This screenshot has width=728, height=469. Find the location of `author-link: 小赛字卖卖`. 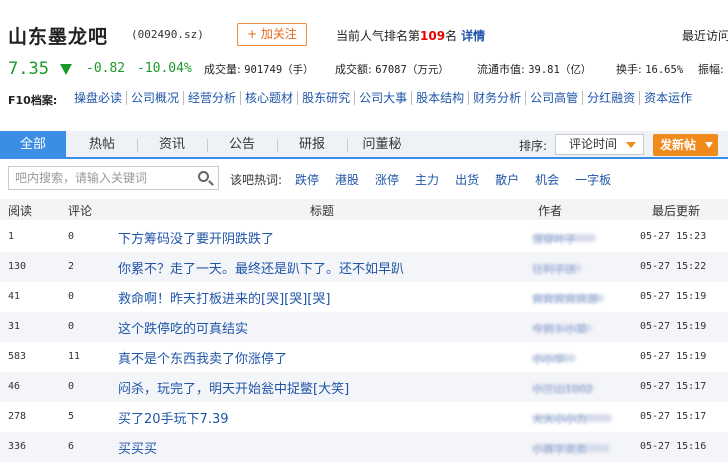

author-link: 小赛字卖卖 is located at coordinates (577, 448).